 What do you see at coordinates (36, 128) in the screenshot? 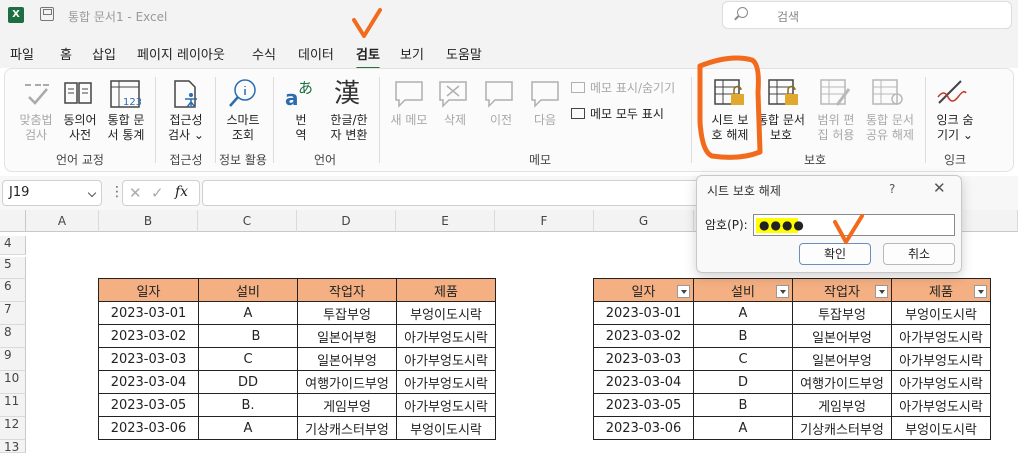
I see `spell-check-button: 맞춤법 검사` at bounding box center [36, 128].